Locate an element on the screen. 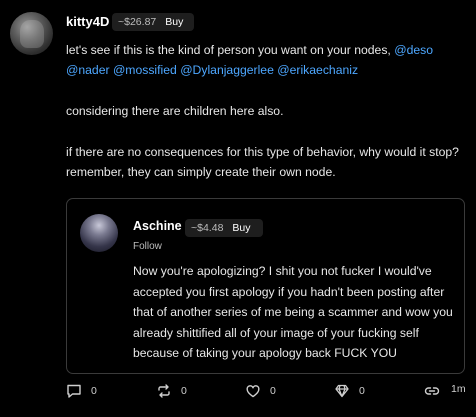 This screenshot has width=476, height=417. quoted-username: Aschine is located at coordinates (157, 226).